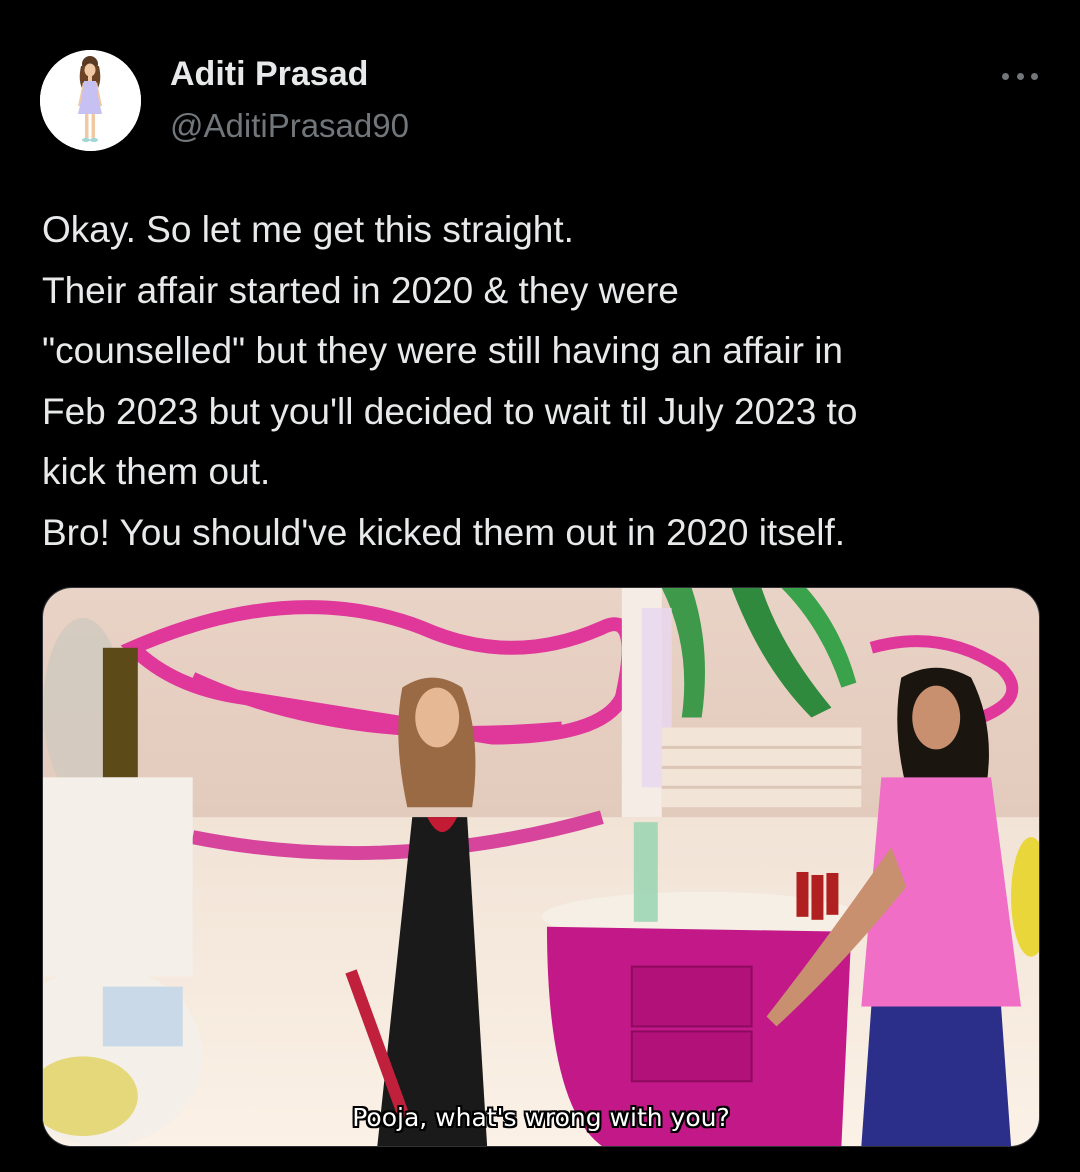 The width and height of the screenshot is (1080, 1172). What do you see at coordinates (541, 1117) in the screenshot?
I see `video-subtitle: Pooja, what's wrong with you?` at bounding box center [541, 1117].